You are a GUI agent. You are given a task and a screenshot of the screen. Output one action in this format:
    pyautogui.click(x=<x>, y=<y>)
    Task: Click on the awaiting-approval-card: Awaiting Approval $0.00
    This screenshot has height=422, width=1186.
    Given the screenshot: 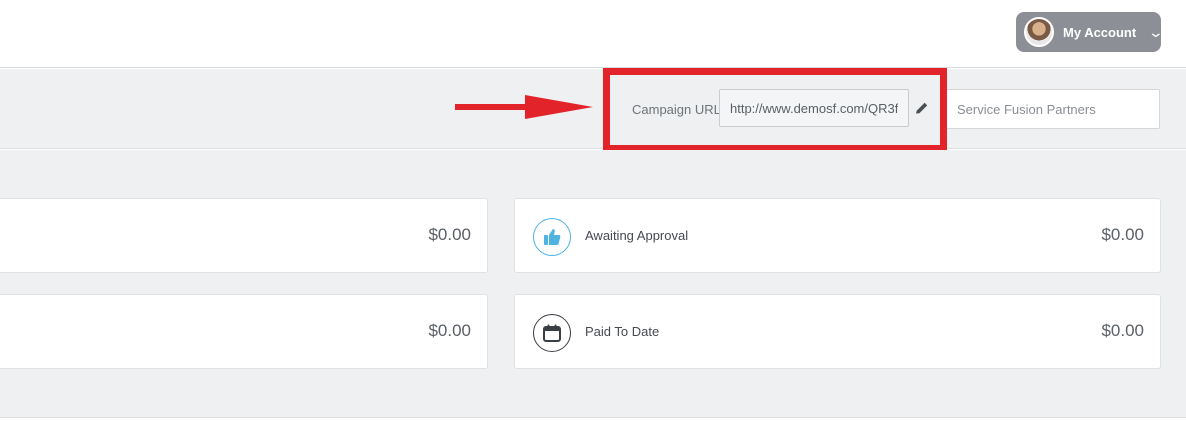 What is the action you would take?
    pyautogui.click(x=837, y=235)
    